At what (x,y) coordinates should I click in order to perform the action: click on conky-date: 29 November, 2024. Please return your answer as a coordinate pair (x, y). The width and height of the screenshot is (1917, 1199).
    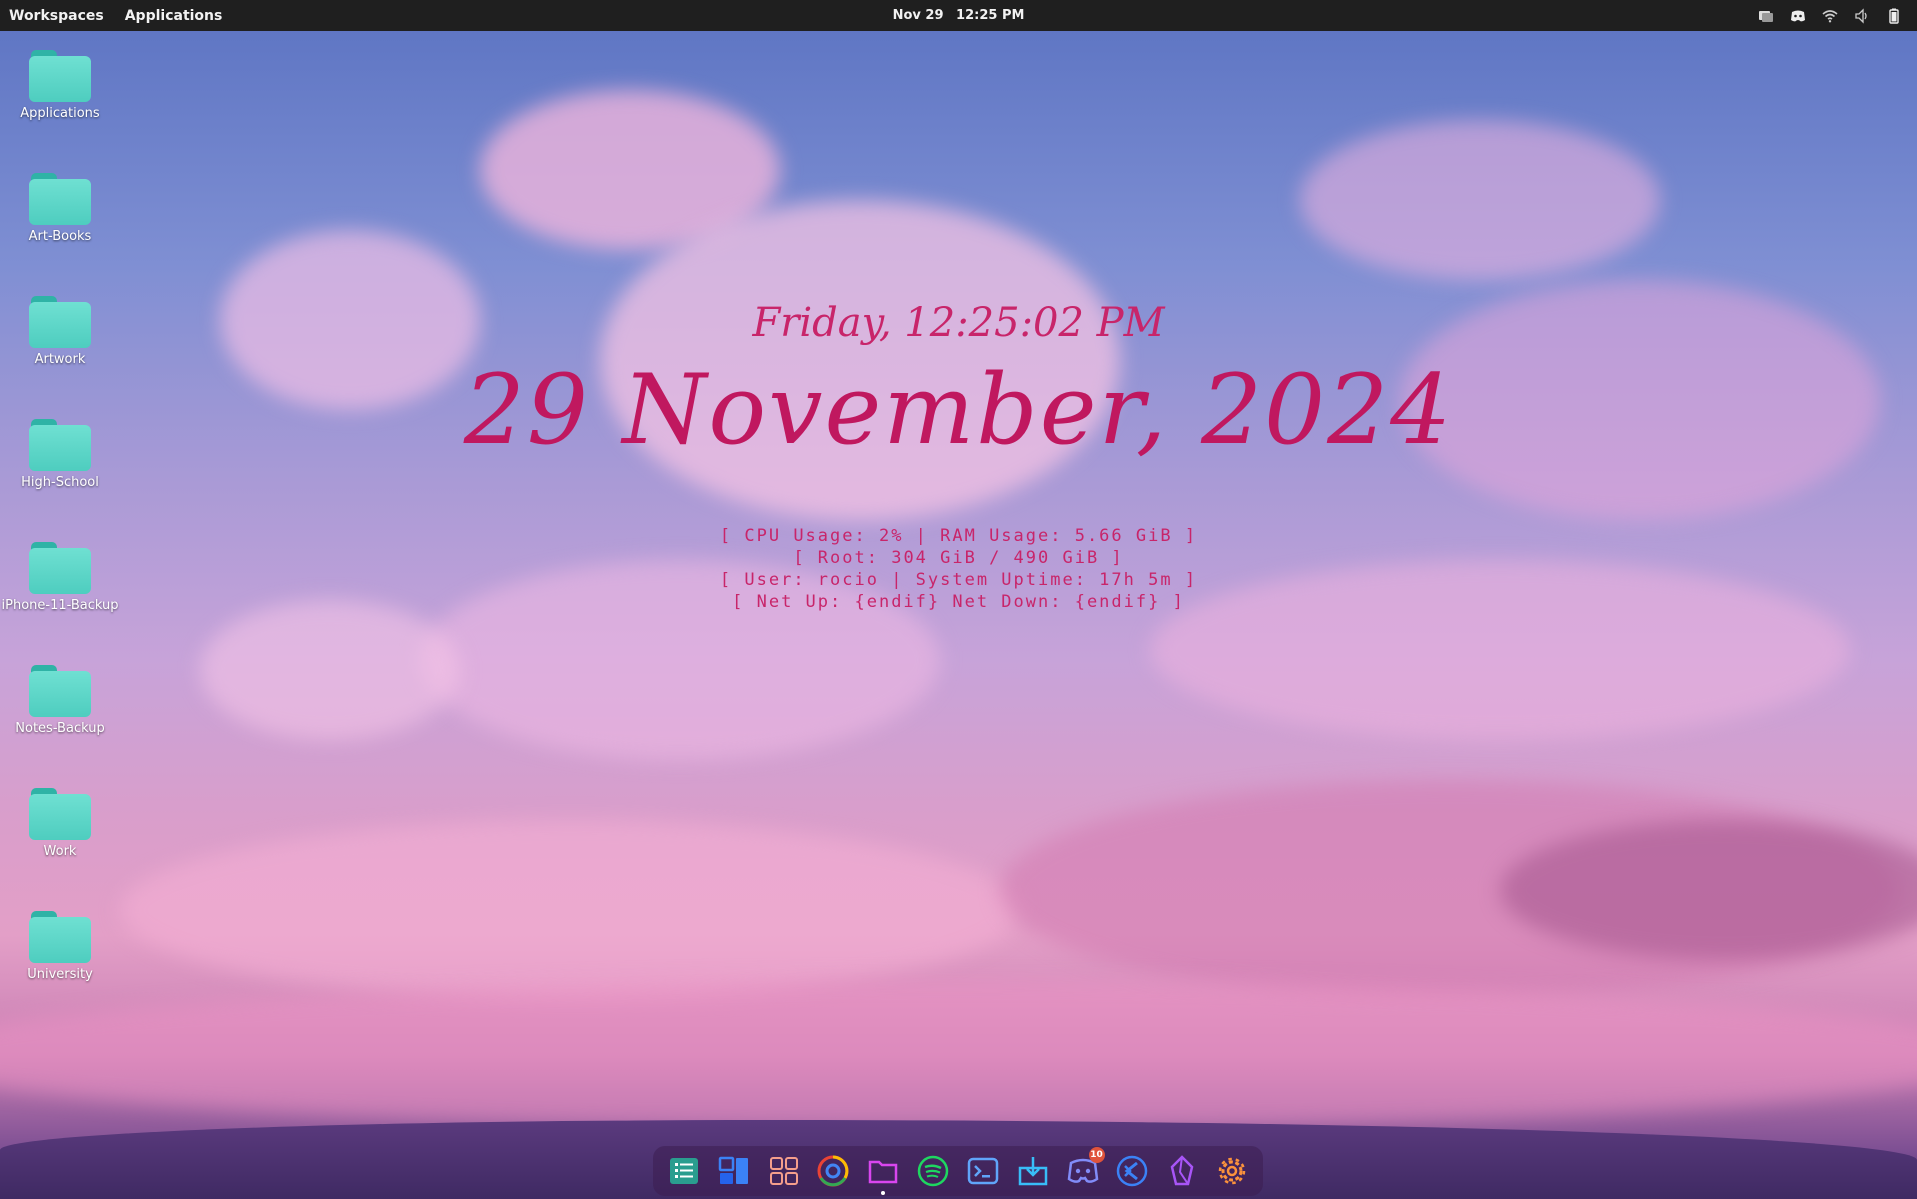
    Looking at the image, I should click on (958, 410).